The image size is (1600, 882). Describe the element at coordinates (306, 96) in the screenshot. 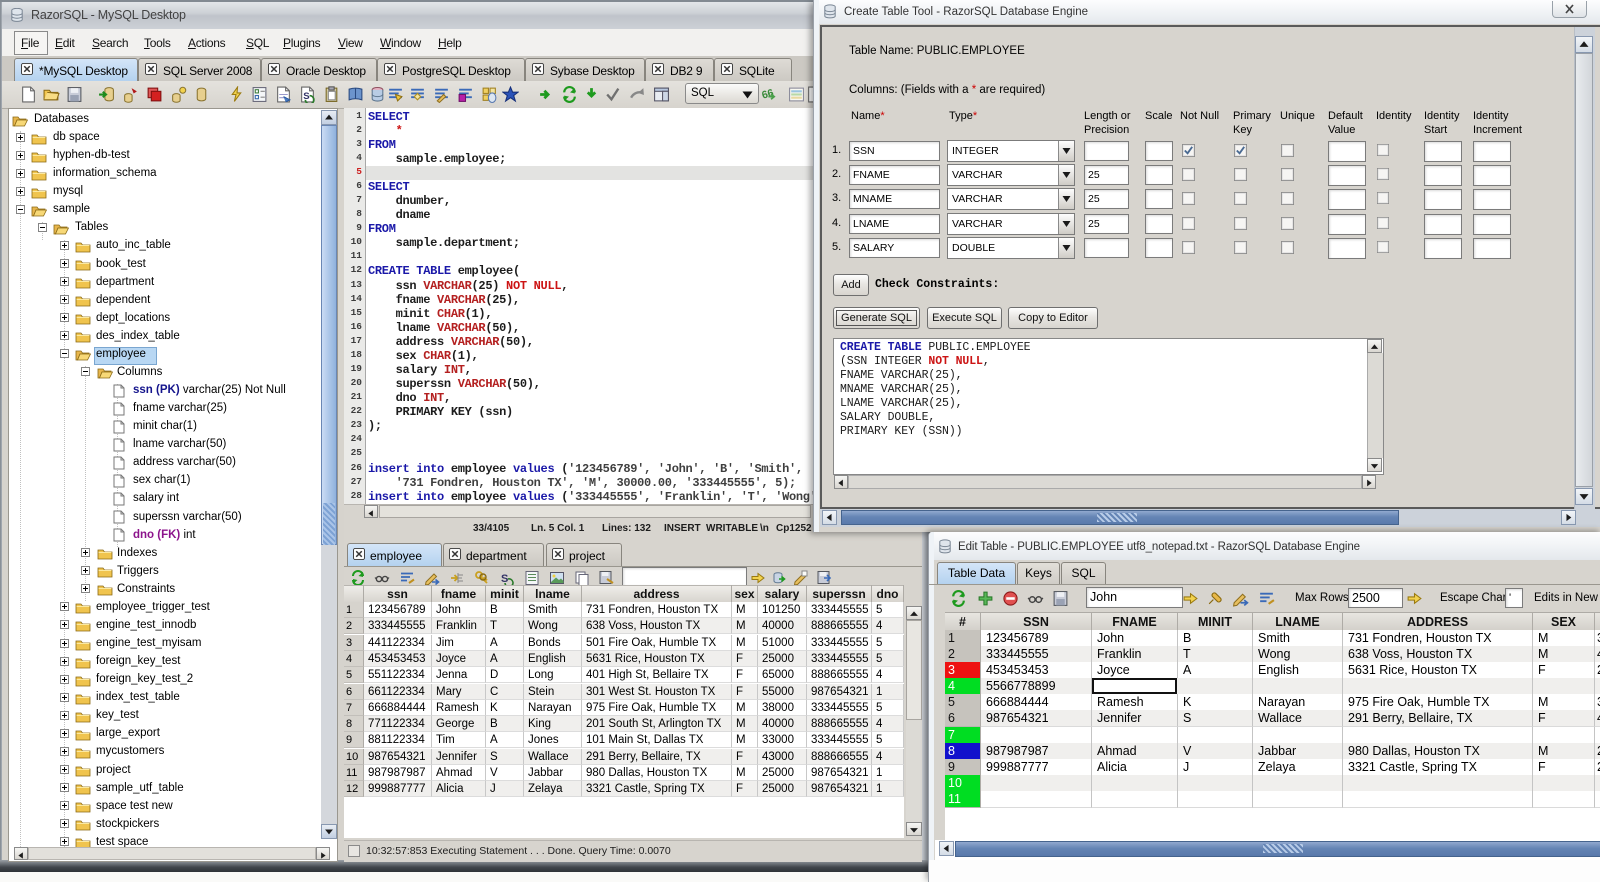

I see `svg-text: S` at that location.